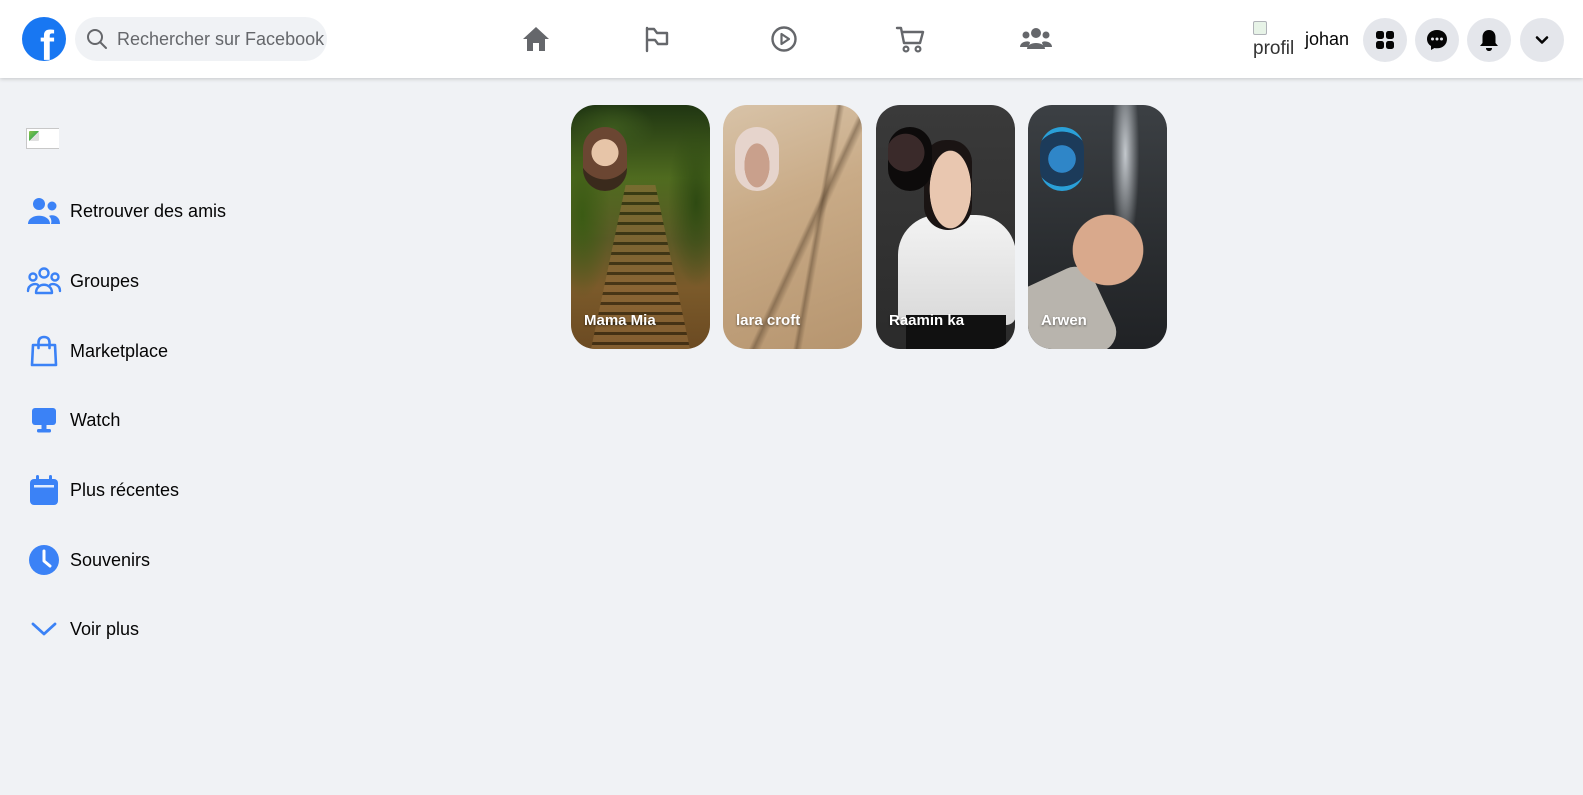 Image resolution: width=1583 pixels, height=795 pixels. What do you see at coordinates (792, 227) in the screenshot?
I see `story-card: lara croft` at bounding box center [792, 227].